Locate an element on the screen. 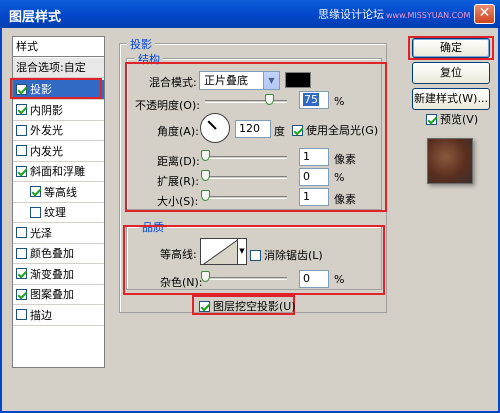 The image size is (500, 413). reset-button: 复位 is located at coordinates (451, 73).